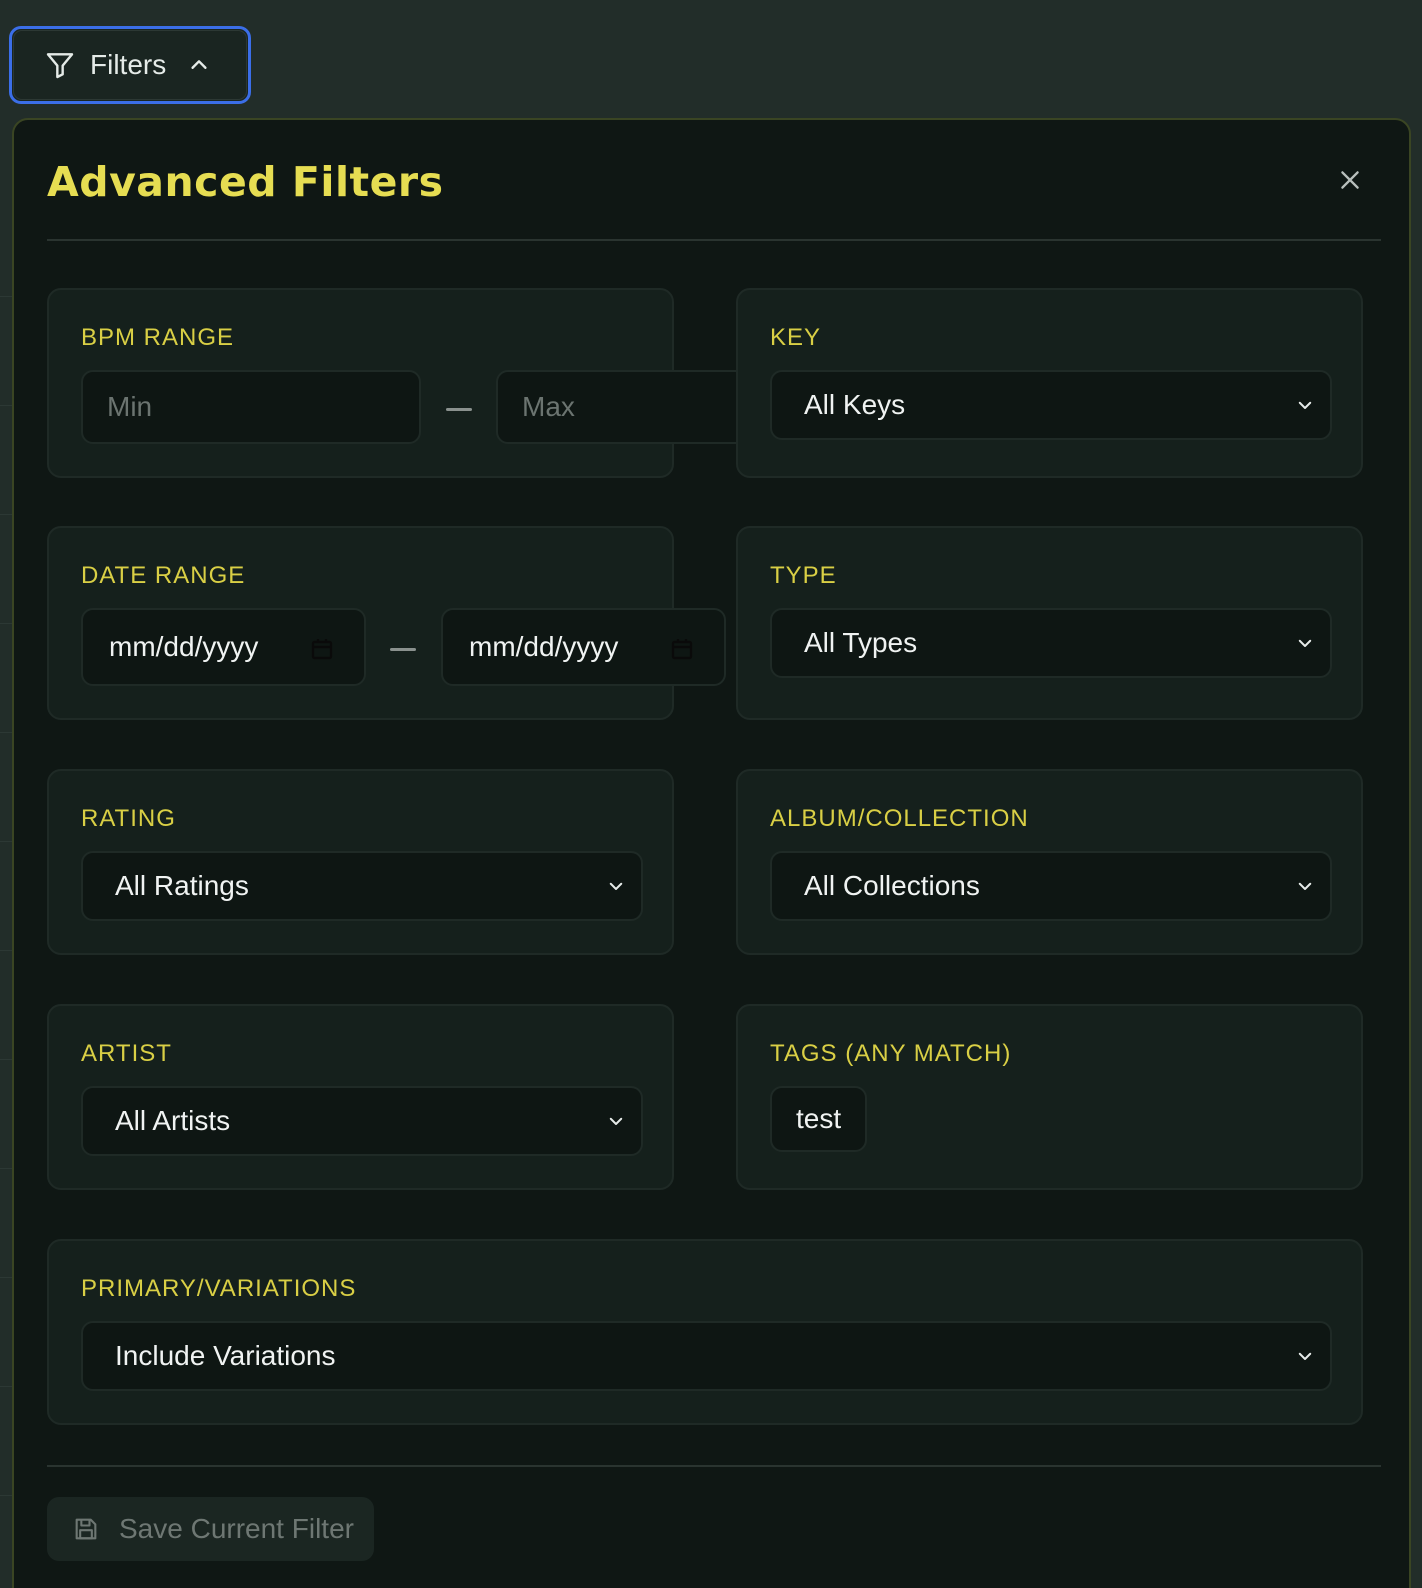 The width and height of the screenshot is (1422, 1588). What do you see at coordinates (163, 575) in the screenshot?
I see `date-range-label: DATE RANGE` at bounding box center [163, 575].